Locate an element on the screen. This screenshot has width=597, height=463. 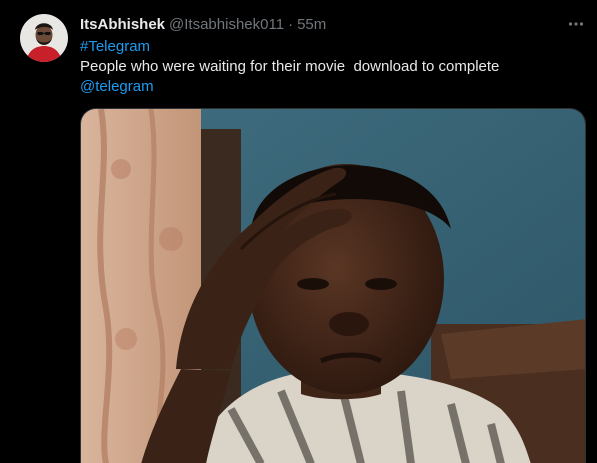
user-handle: @Itsabhishek011 is located at coordinates (226, 24).